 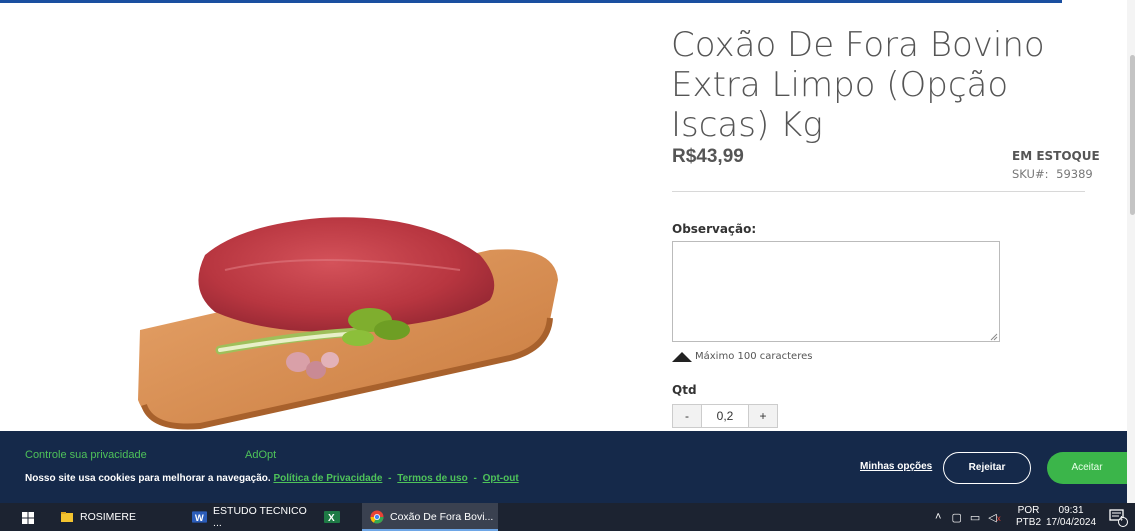 What do you see at coordinates (763, 416) in the screenshot?
I see `quantity-increase-button: +` at bounding box center [763, 416].